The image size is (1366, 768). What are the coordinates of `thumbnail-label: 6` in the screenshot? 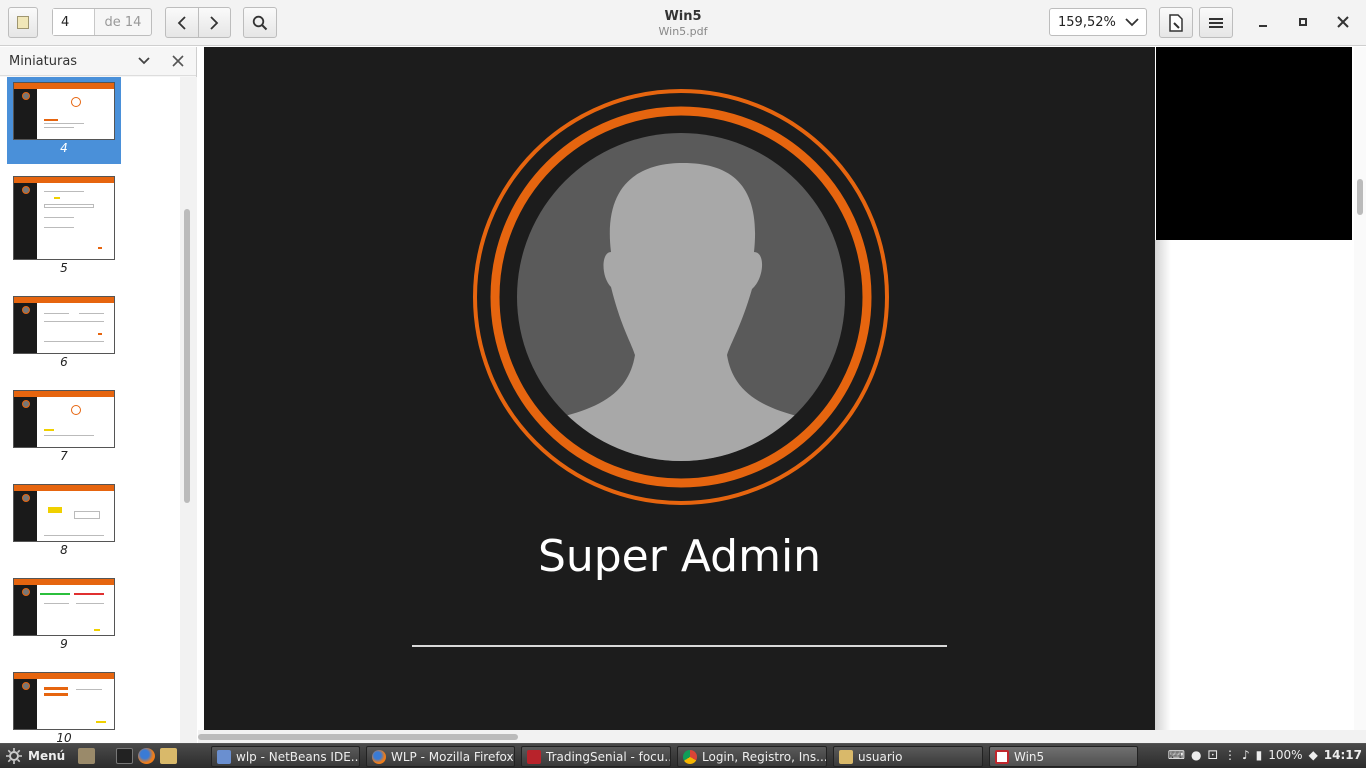 It's located at (64, 362).